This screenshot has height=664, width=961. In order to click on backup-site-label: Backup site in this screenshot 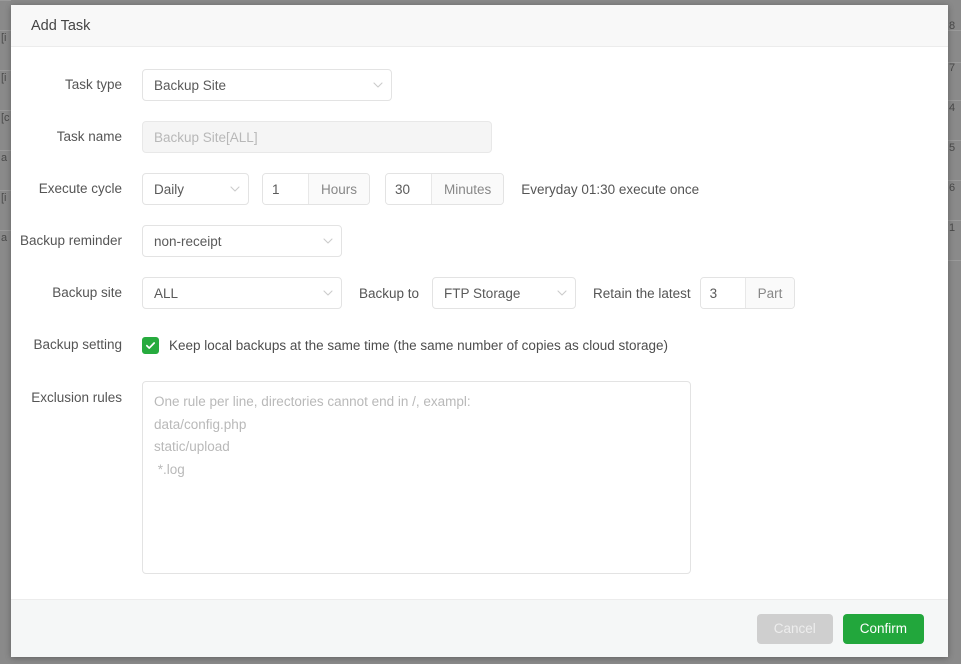, I will do `click(87, 292)`.